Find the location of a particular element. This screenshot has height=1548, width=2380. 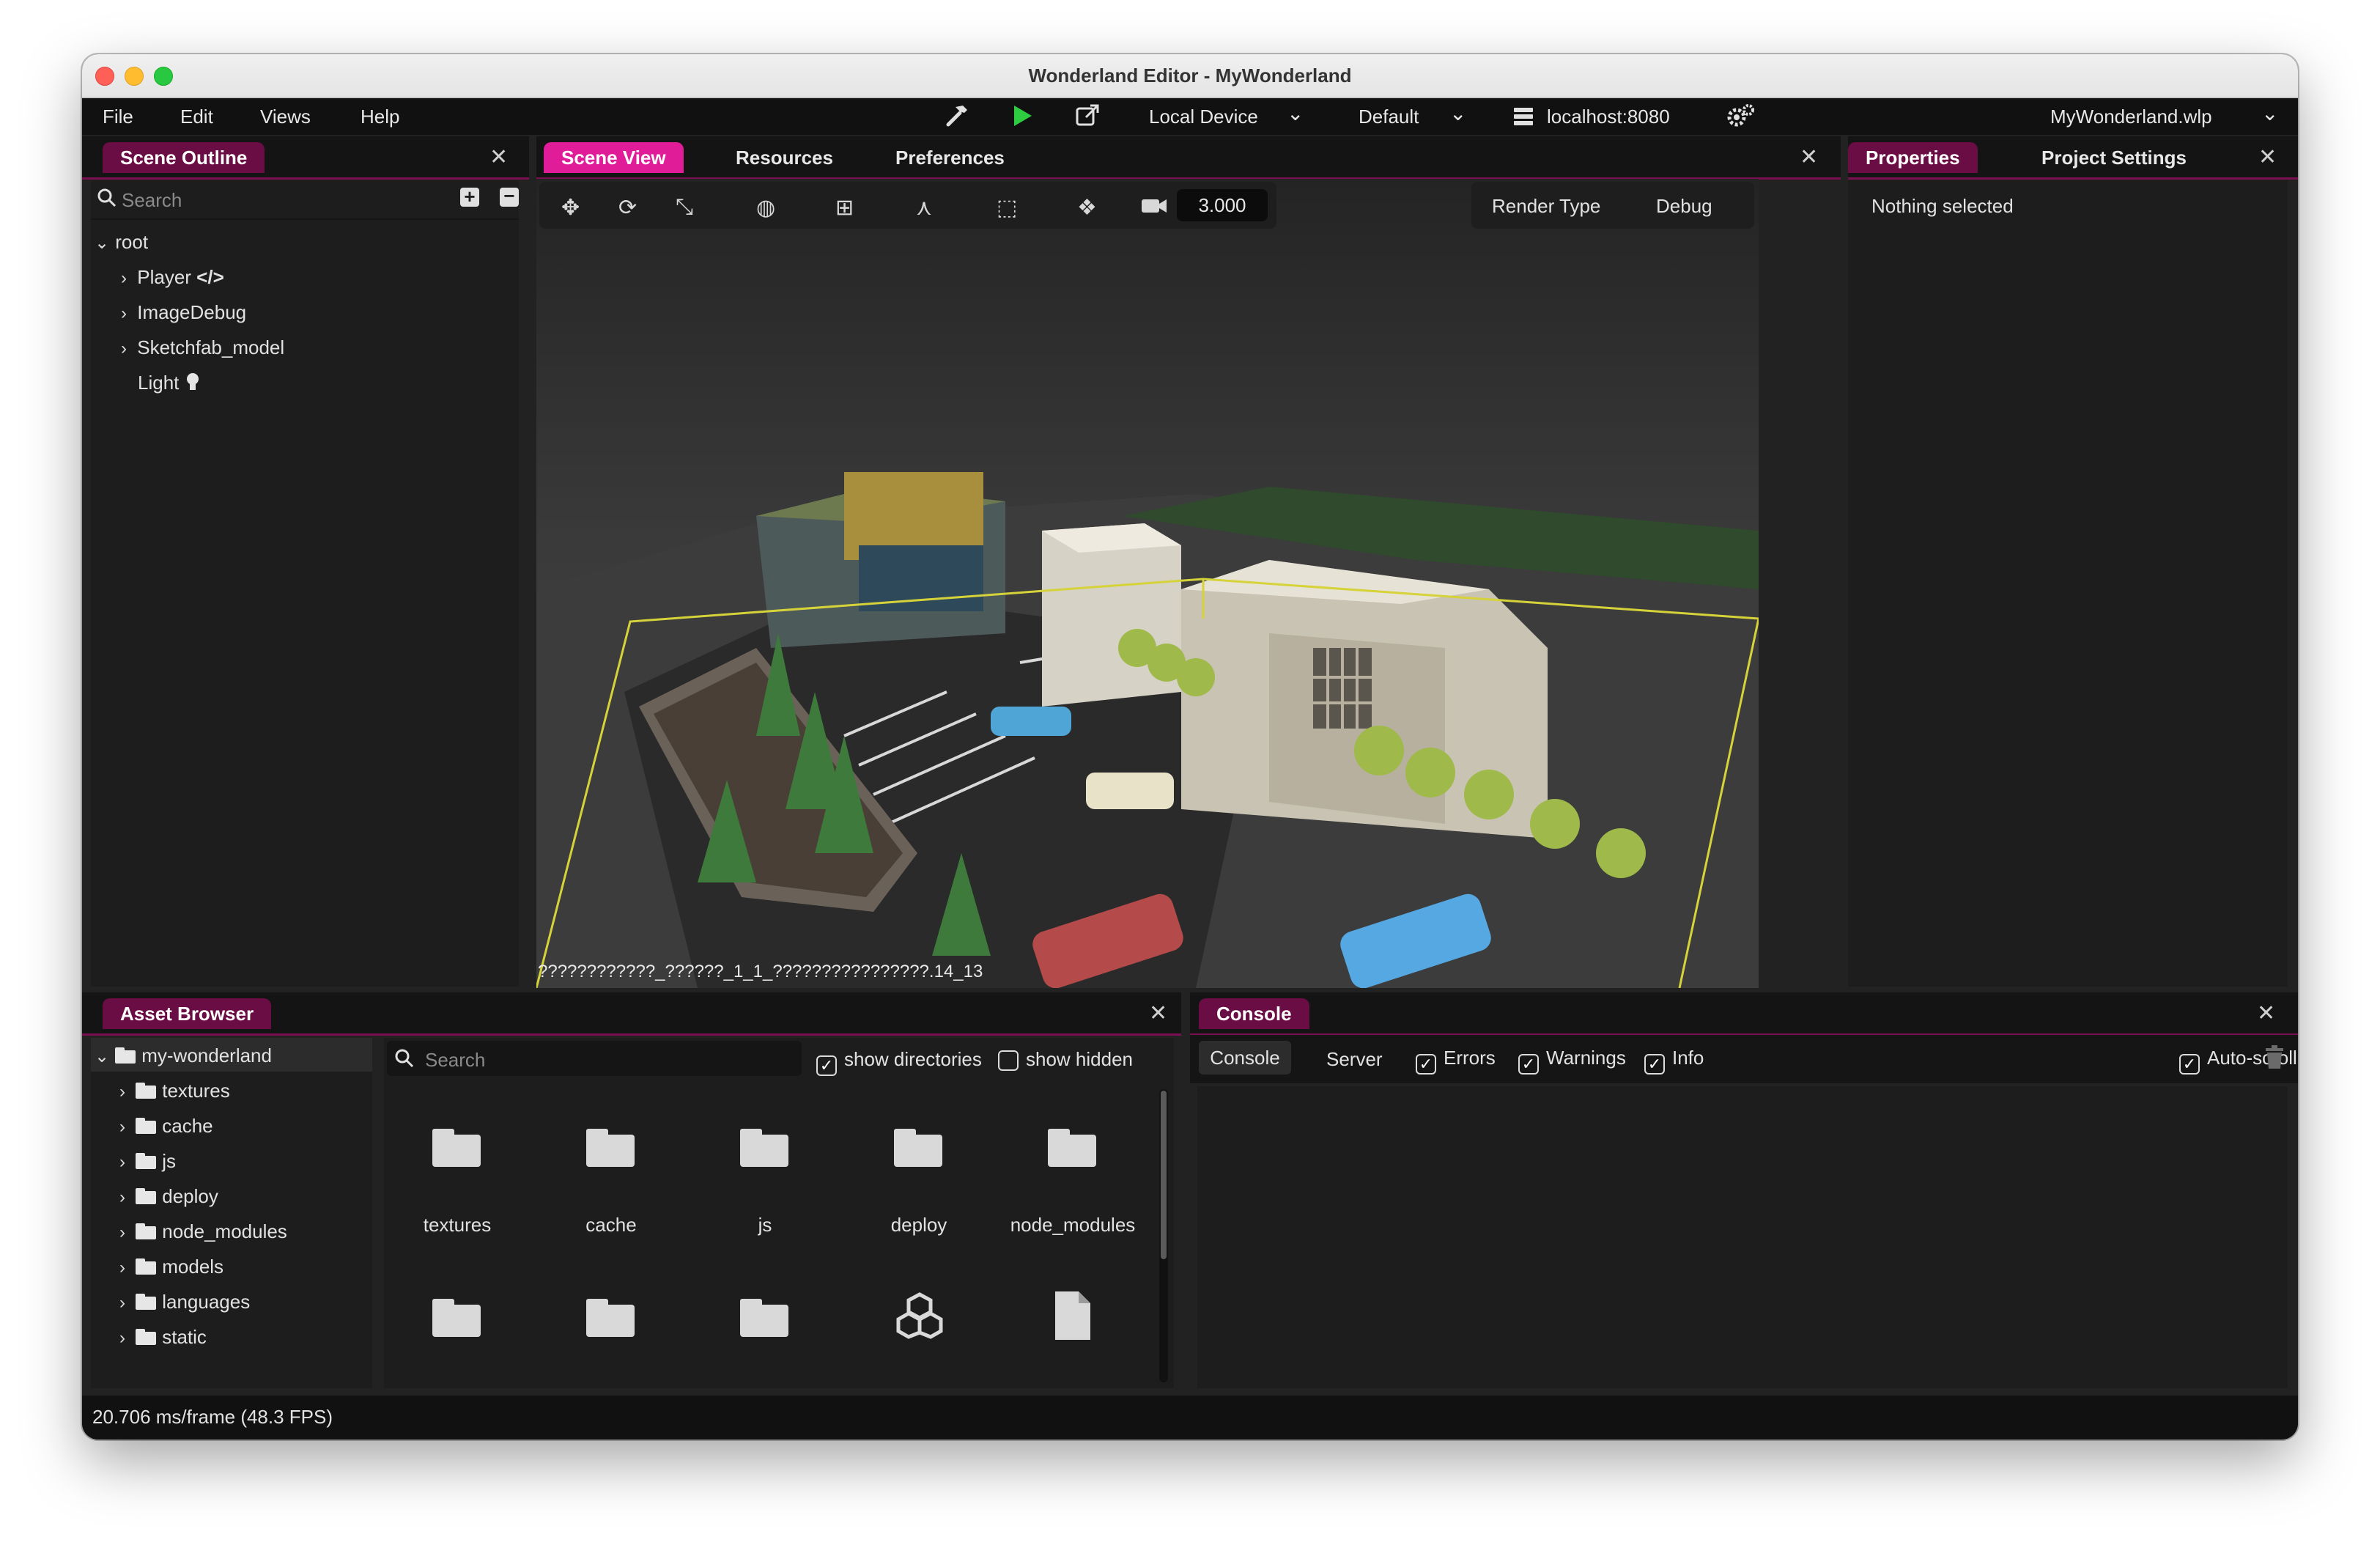

camera-icon is located at coordinates (1154, 209).